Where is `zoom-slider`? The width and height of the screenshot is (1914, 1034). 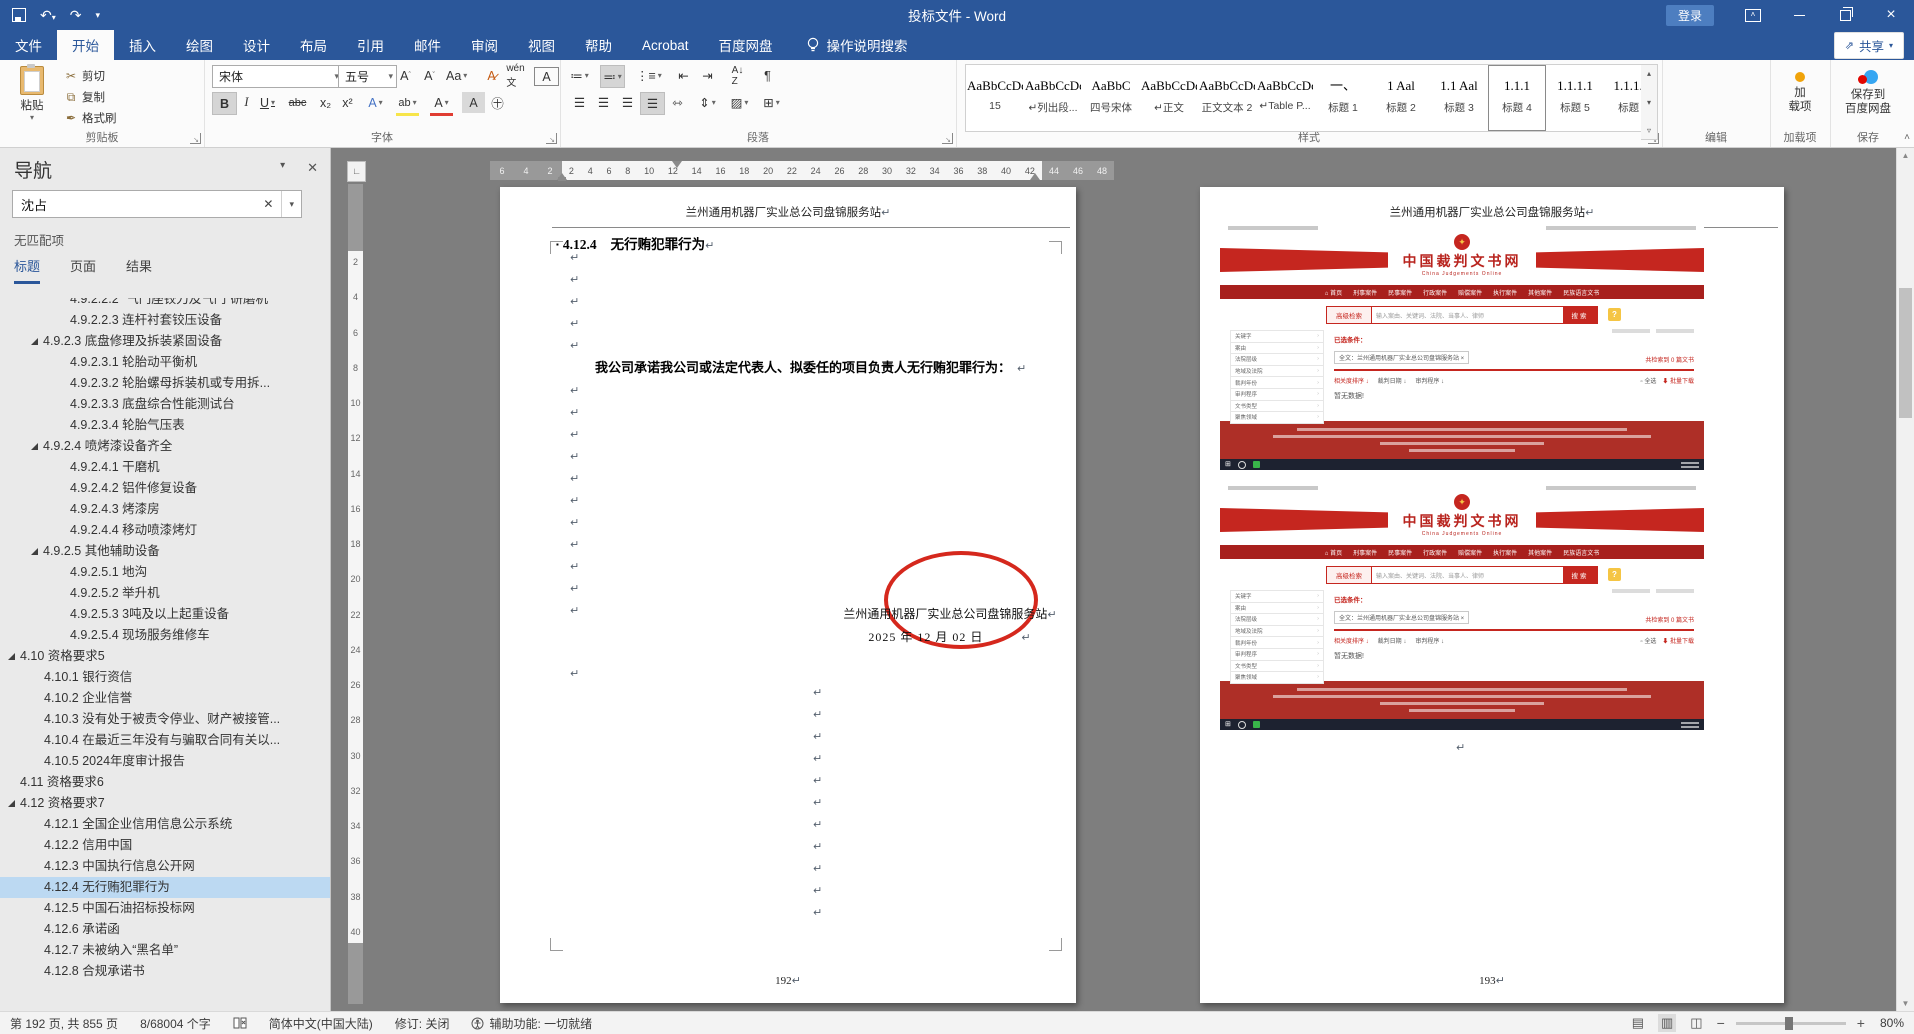
zoom-slider is located at coordinates (1790, 1023).